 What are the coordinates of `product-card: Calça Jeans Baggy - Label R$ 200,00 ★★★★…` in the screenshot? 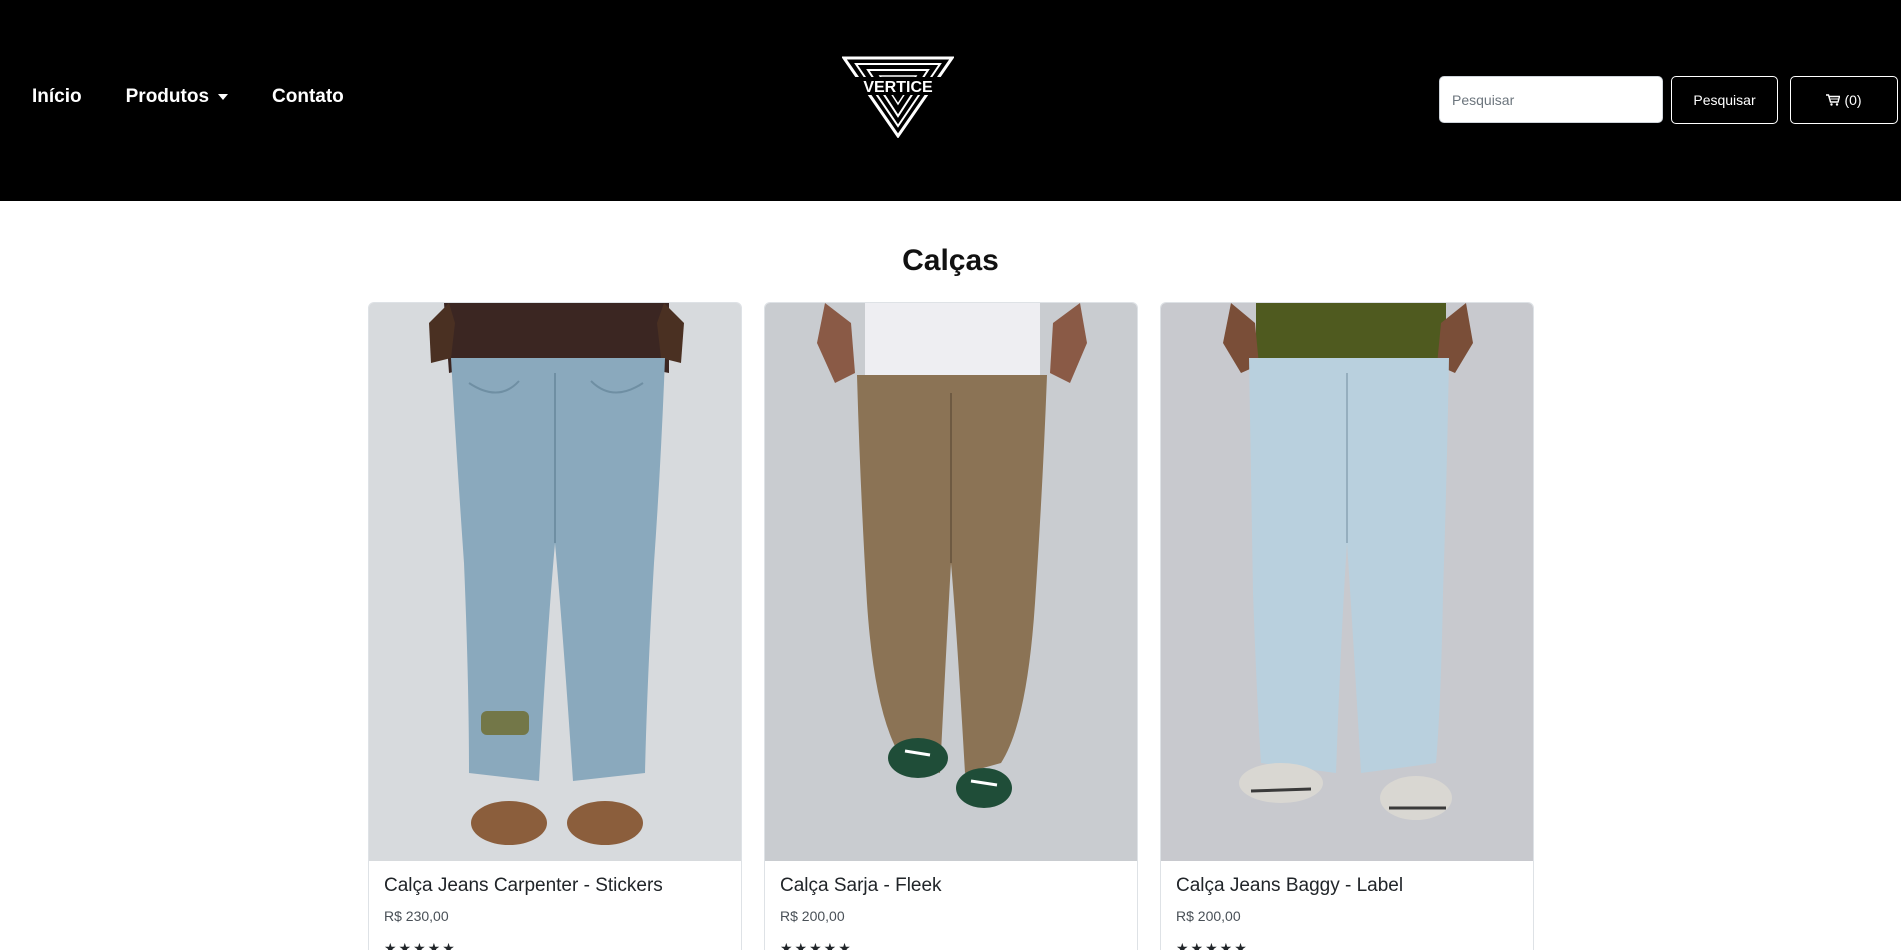 It's located at (1347, 626).